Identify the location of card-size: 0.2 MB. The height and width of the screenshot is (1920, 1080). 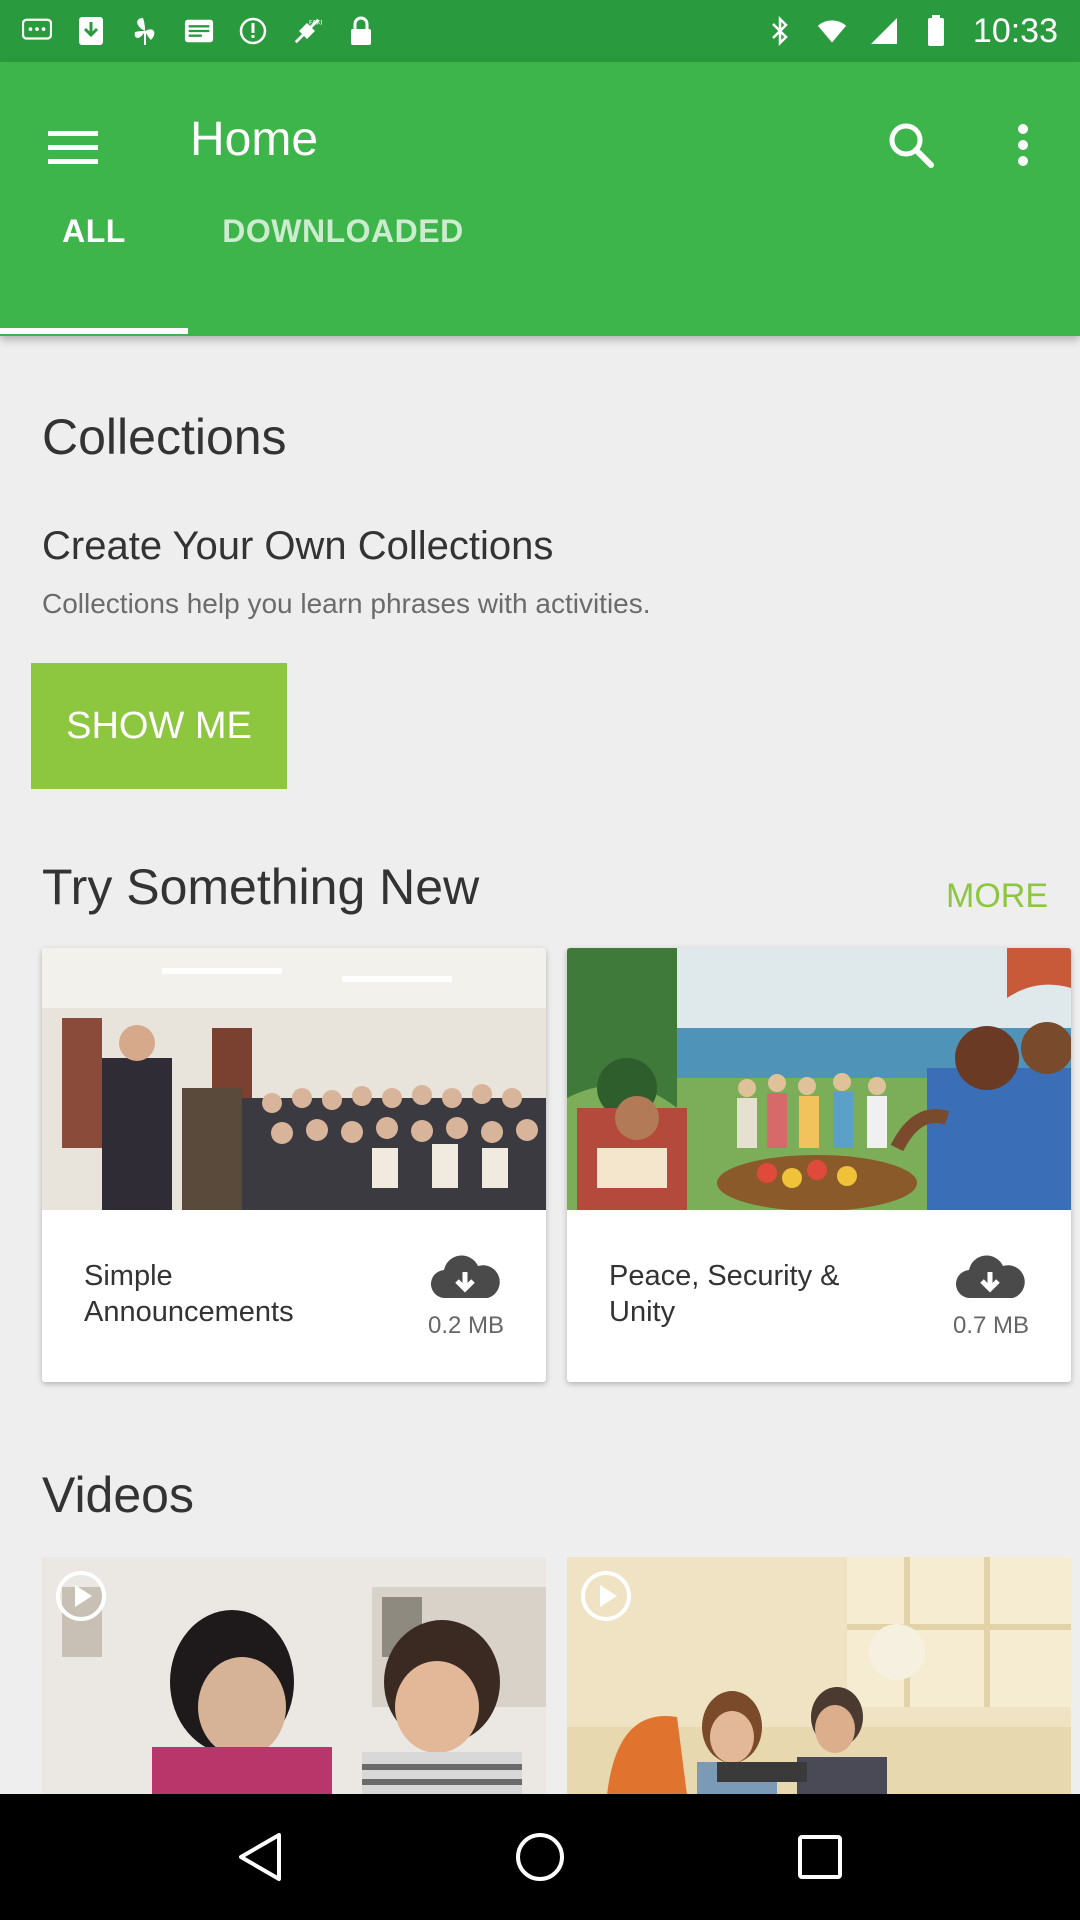
(465, 1325).